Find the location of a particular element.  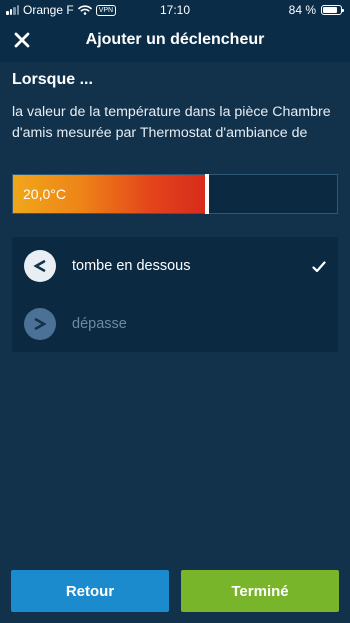

page-title: Ajouter un déclencheur is located at coordinates (175, 39).